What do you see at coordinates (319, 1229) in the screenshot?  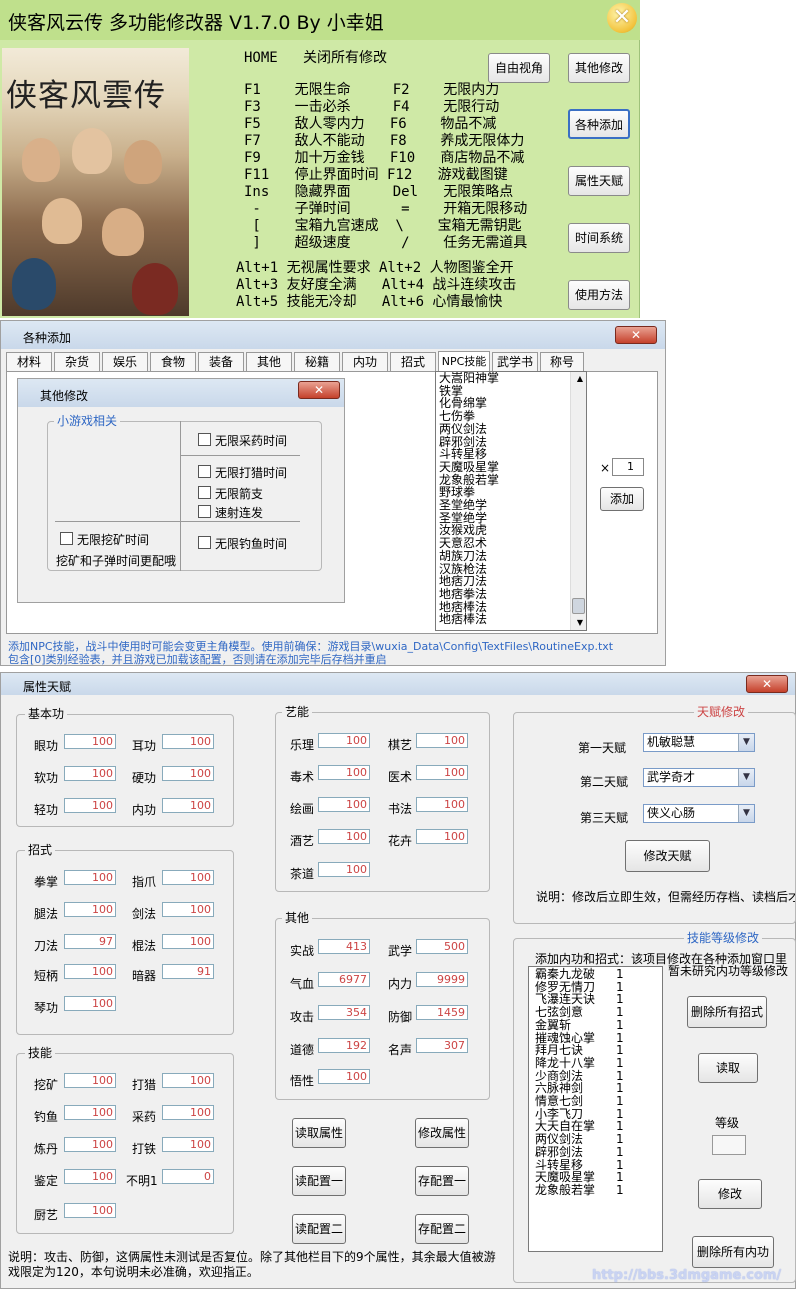 I see `read-config-2-button: 读配置二` at bounding box center [319, 1229].